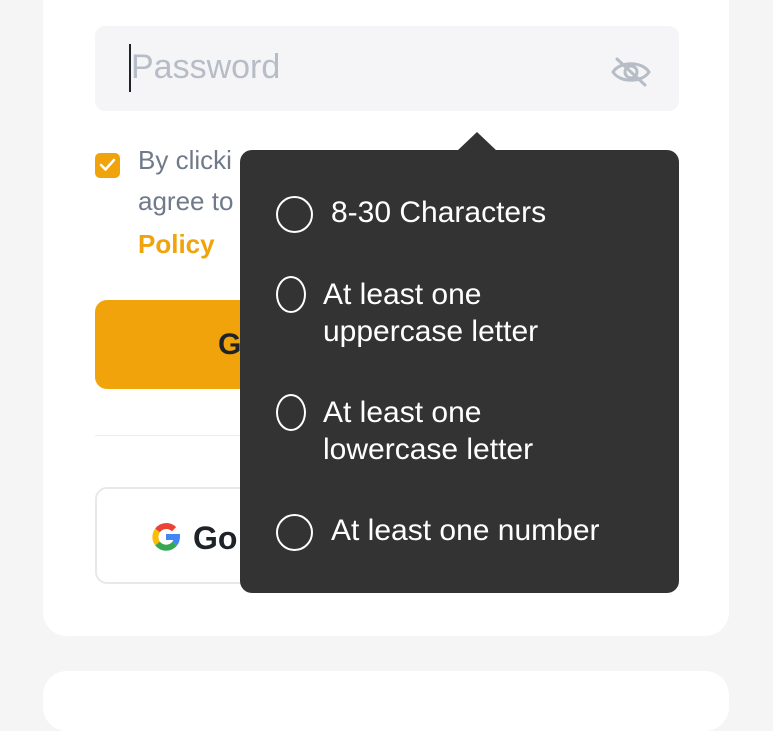  I want to click on privacy-policy-link: Policy, so click(176, 244).